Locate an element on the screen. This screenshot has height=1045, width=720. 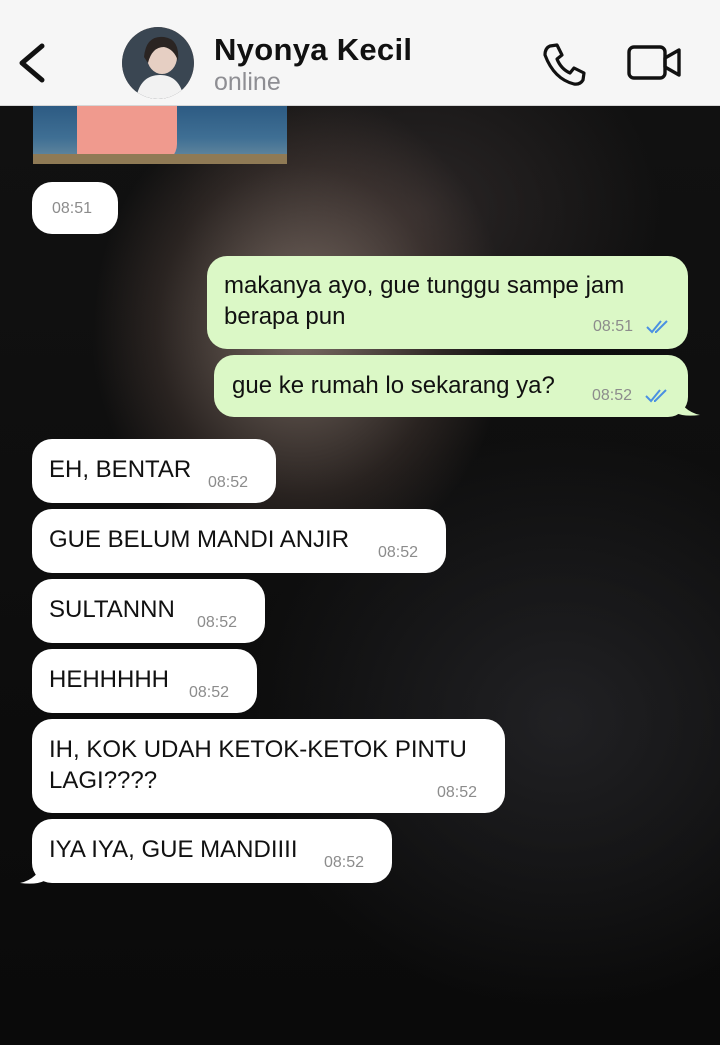
chevron-left-icon is located at coordinates (32, 63).